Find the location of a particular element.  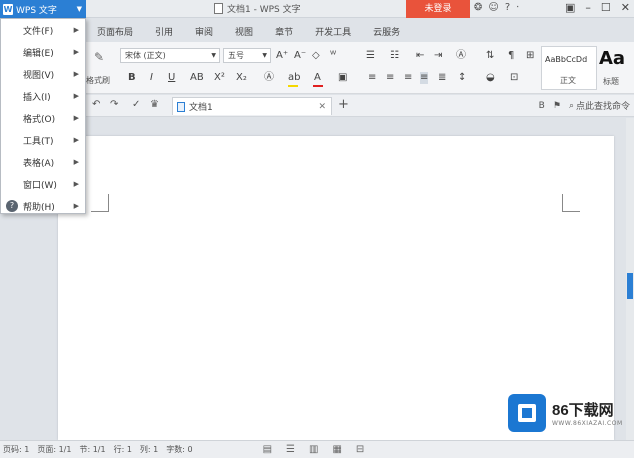

tab-review: 审阅 is located at coordinates (204, 31).